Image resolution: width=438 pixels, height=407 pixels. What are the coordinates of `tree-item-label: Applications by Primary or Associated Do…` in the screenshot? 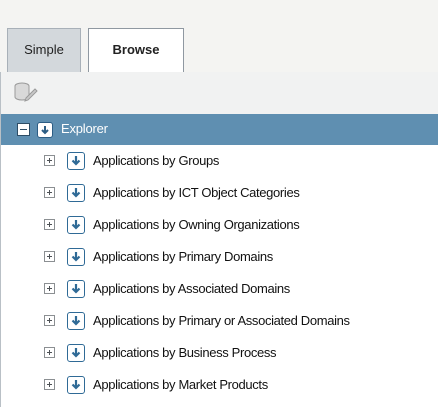 It's located at (221, 320).